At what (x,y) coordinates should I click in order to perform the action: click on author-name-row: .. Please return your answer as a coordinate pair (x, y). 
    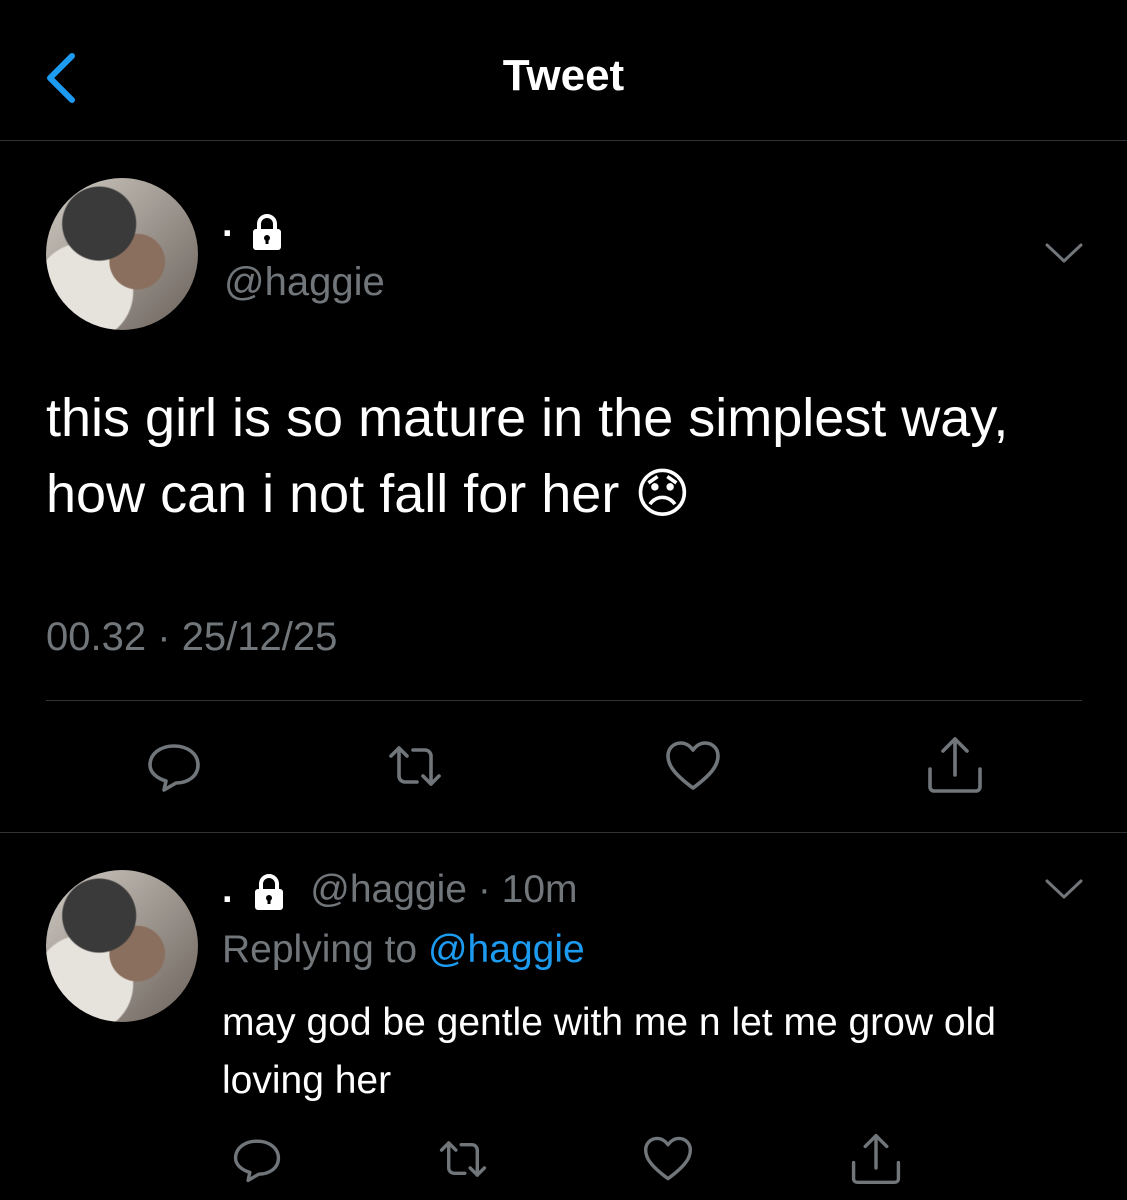
    Looking at the image, I should click on (254, 228).